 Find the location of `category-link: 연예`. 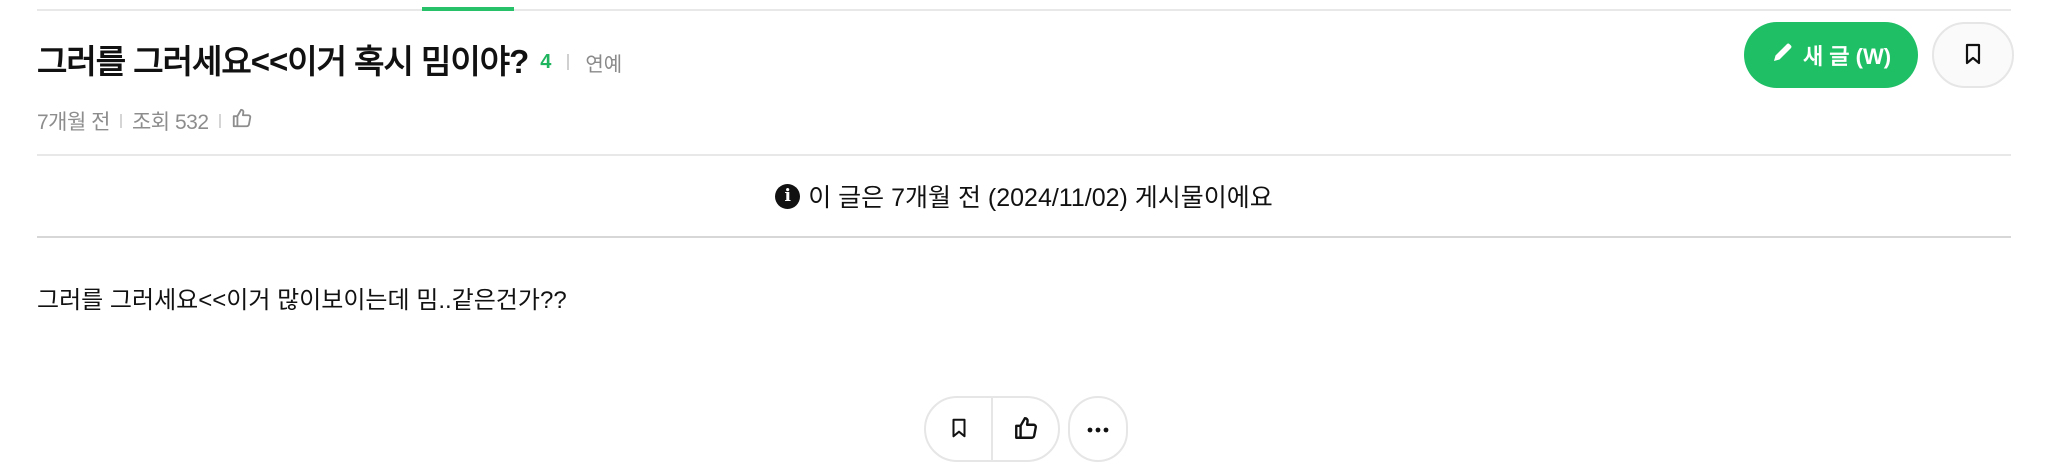

category-link: 연예 is located at coordinates (603, 62).